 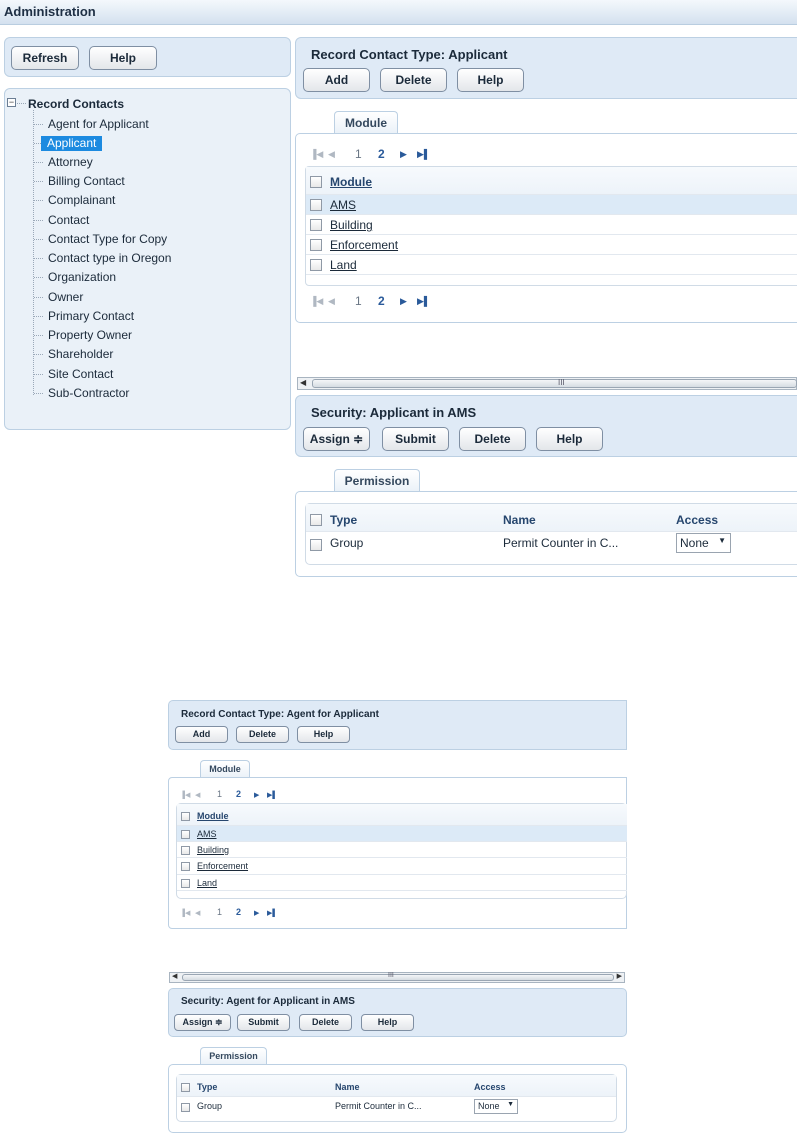 I want to click on tree-item: Billing Contact, so click(x=86, y=181).